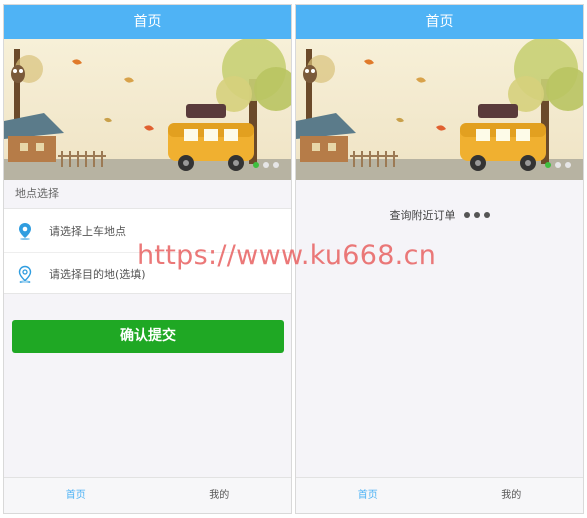 Image resolution: width=587 pixels, height=518 pixels. What do you see at coordinates (422, 215) in the screenshot?
I see `loading-text: 查询附近订单` at bounding box center [422, 215].